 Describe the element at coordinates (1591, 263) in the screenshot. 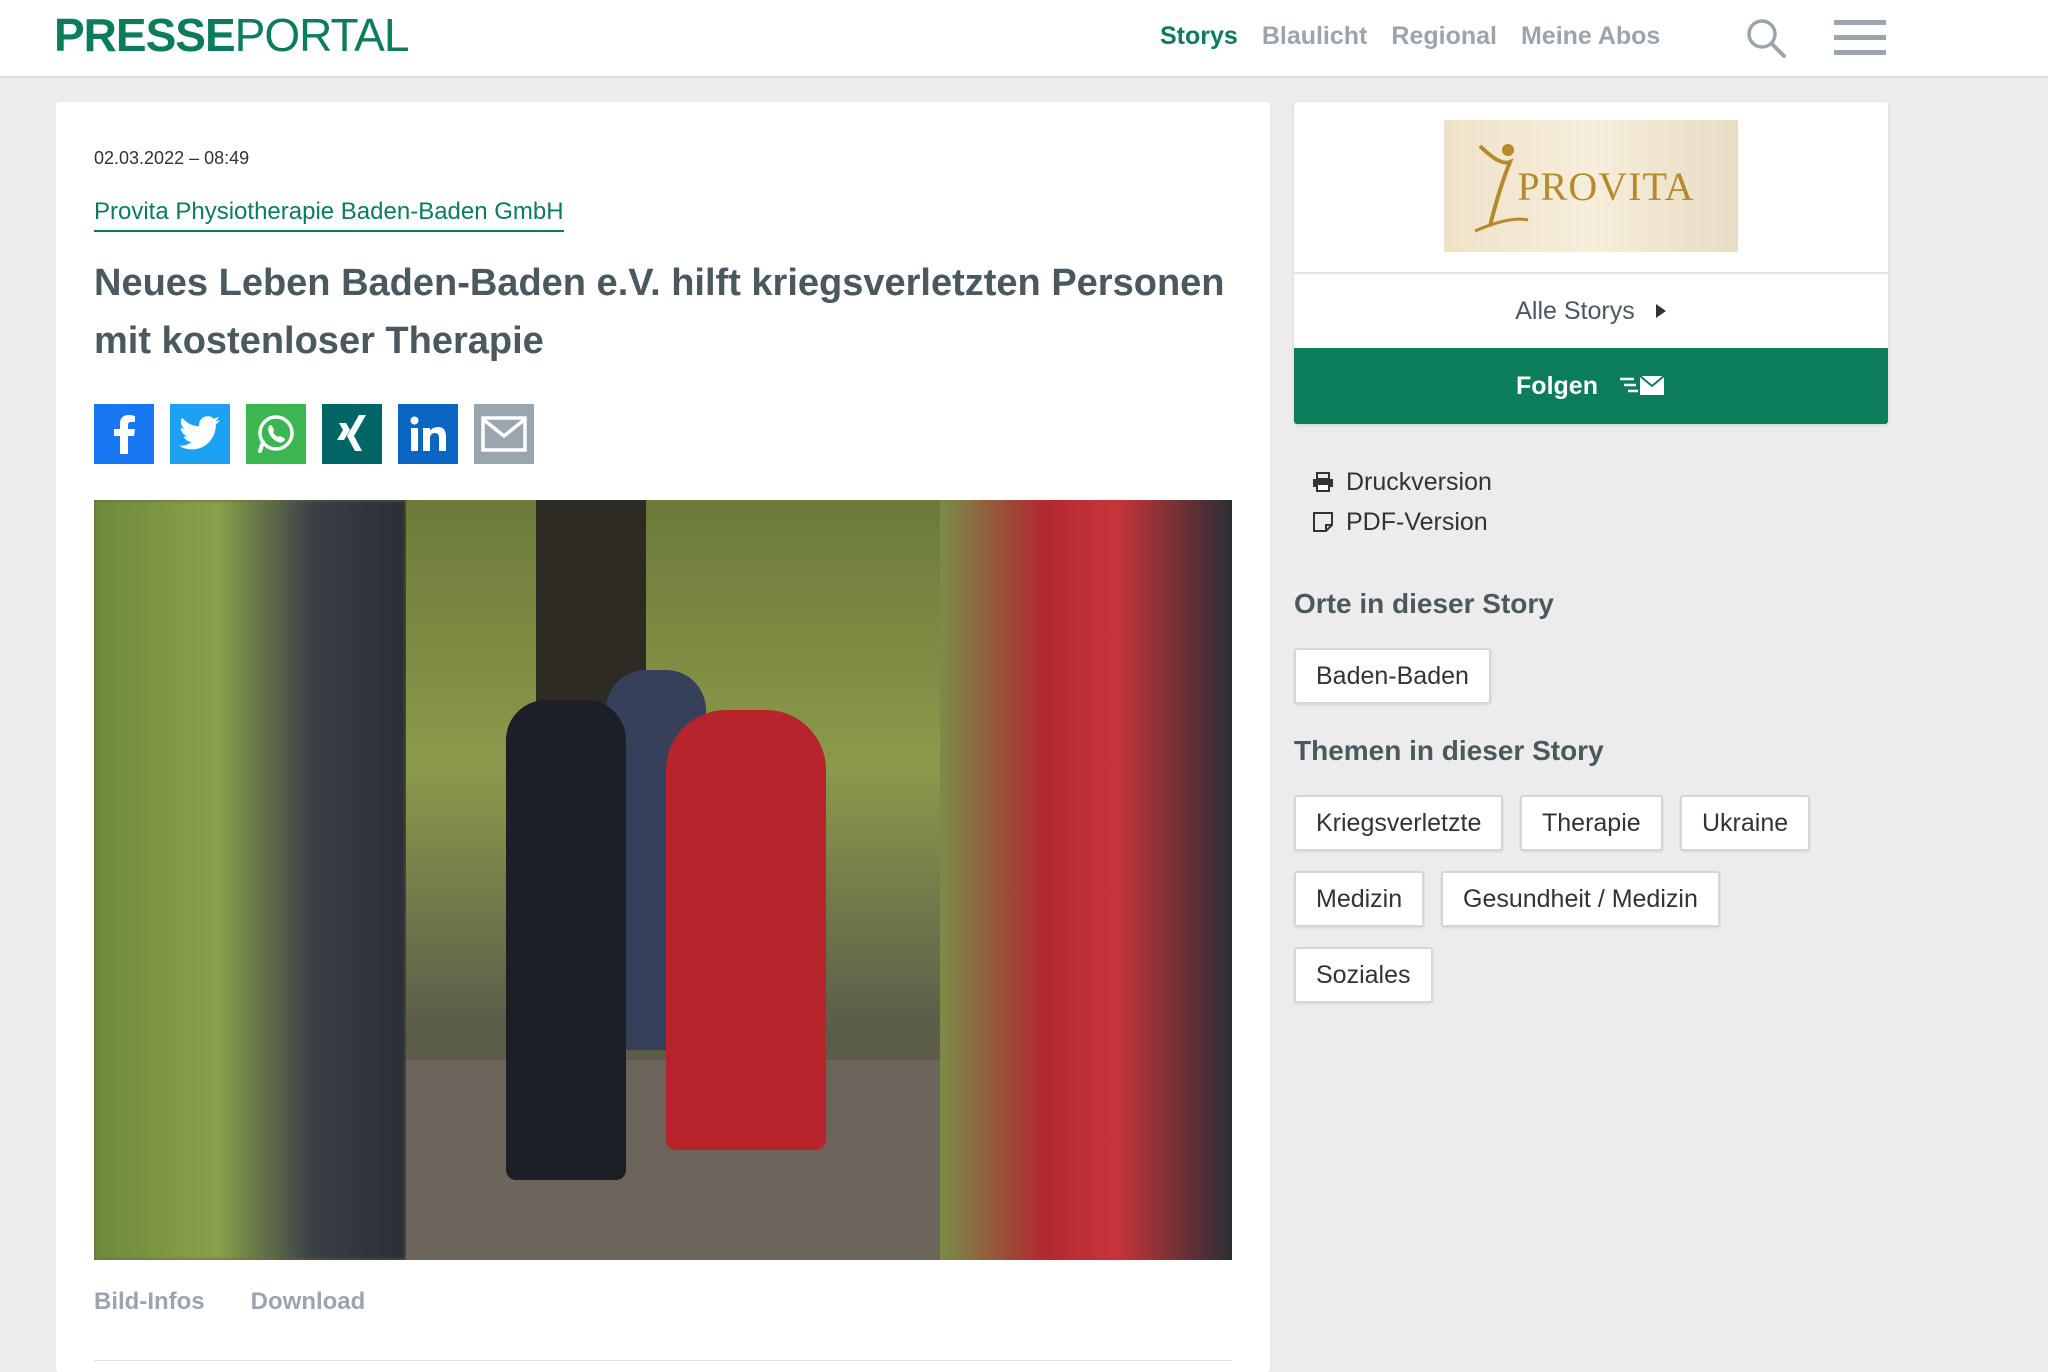

I see `publisher-card: PROVITA Alle Storys Folgen` at that location.